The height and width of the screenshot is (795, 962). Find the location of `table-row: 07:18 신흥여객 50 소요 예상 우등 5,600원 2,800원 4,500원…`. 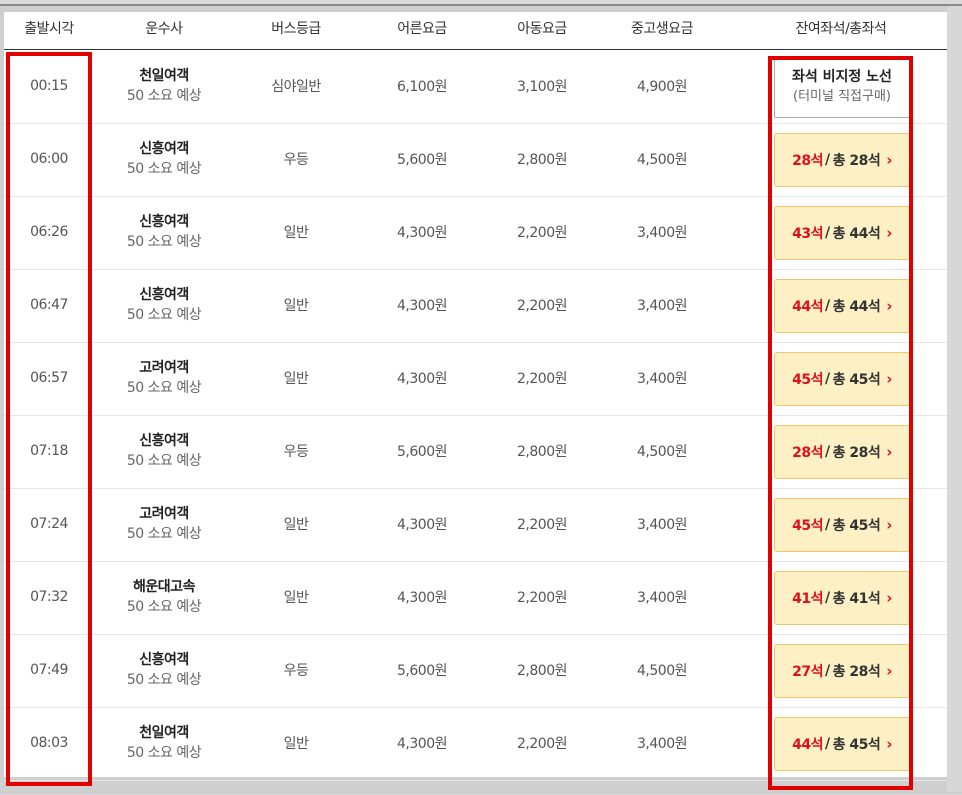

table-row: 07:18 신흥여객 50 소요 예상 우등 5,600원 2,800원 4,500원… is located at coordinates (475, 452).